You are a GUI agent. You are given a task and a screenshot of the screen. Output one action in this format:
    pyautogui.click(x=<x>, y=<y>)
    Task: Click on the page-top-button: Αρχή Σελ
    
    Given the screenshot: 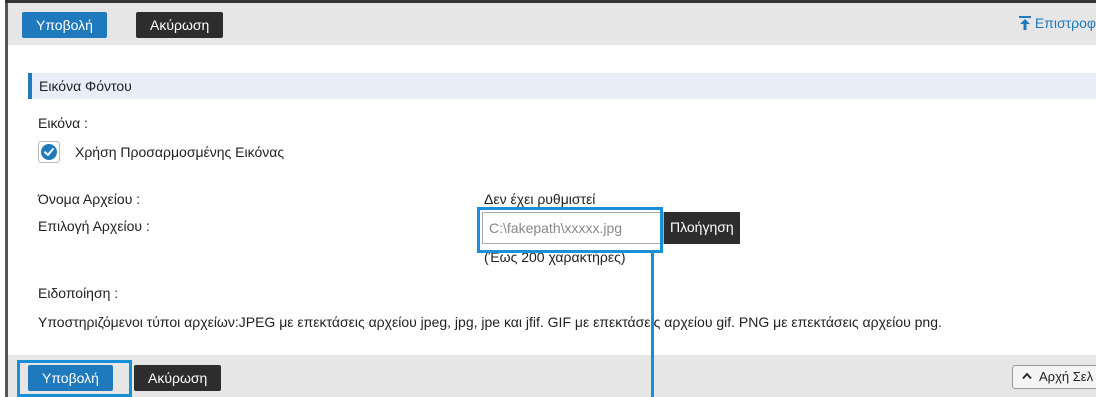 What is the action you would take?
    pyautogui.click(x=1054, y=377)
    